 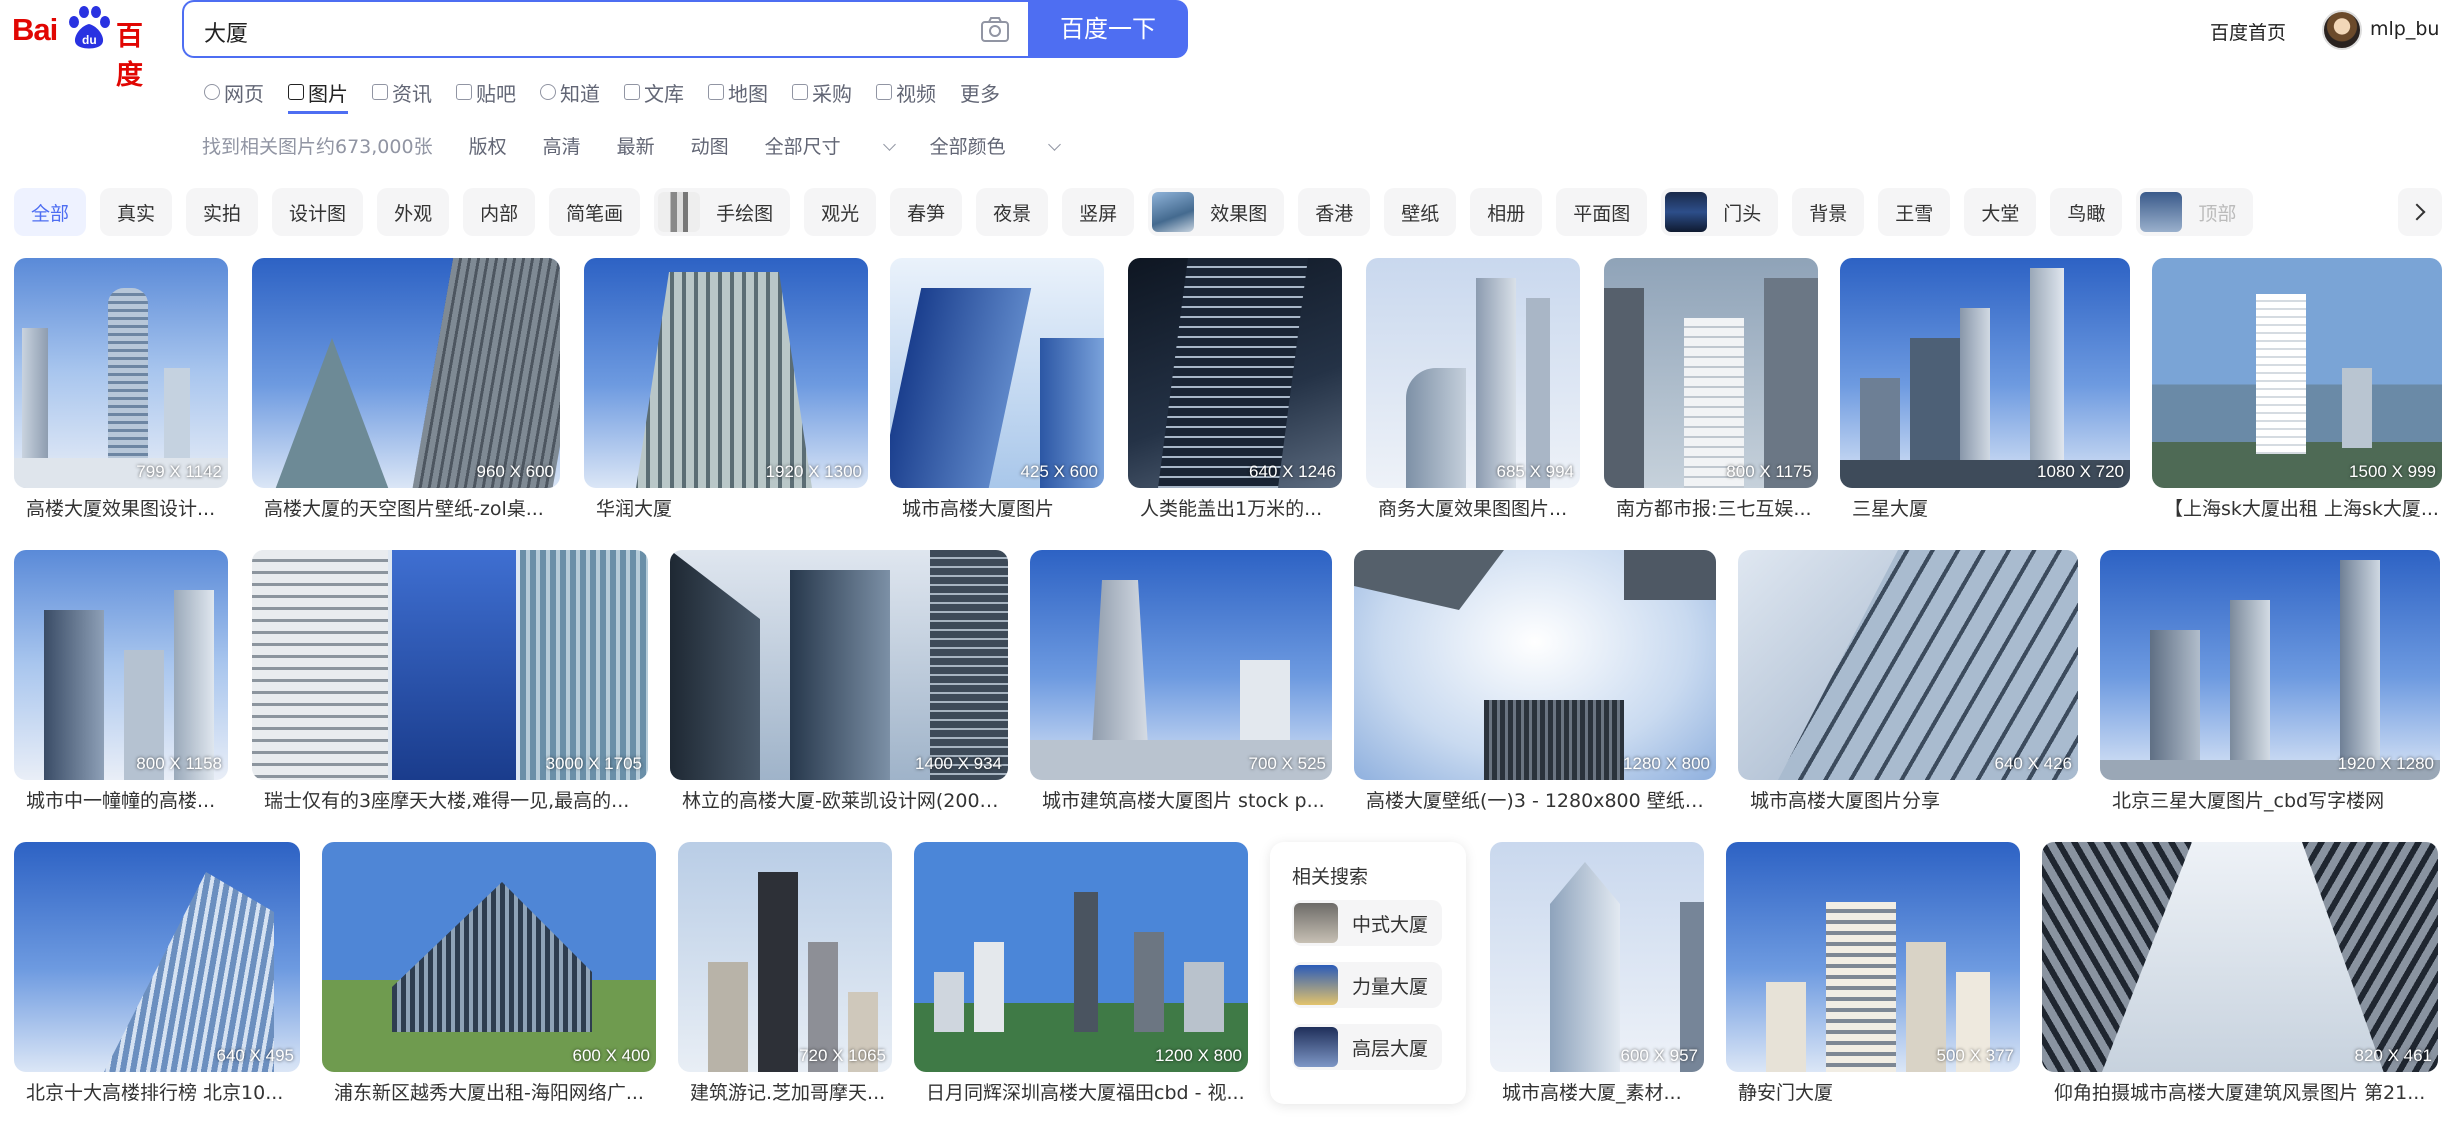 What do you see at coordinates (1720, 212) in the screenshot?
I see `chip: 门头` at bounding box center [1720, 212].